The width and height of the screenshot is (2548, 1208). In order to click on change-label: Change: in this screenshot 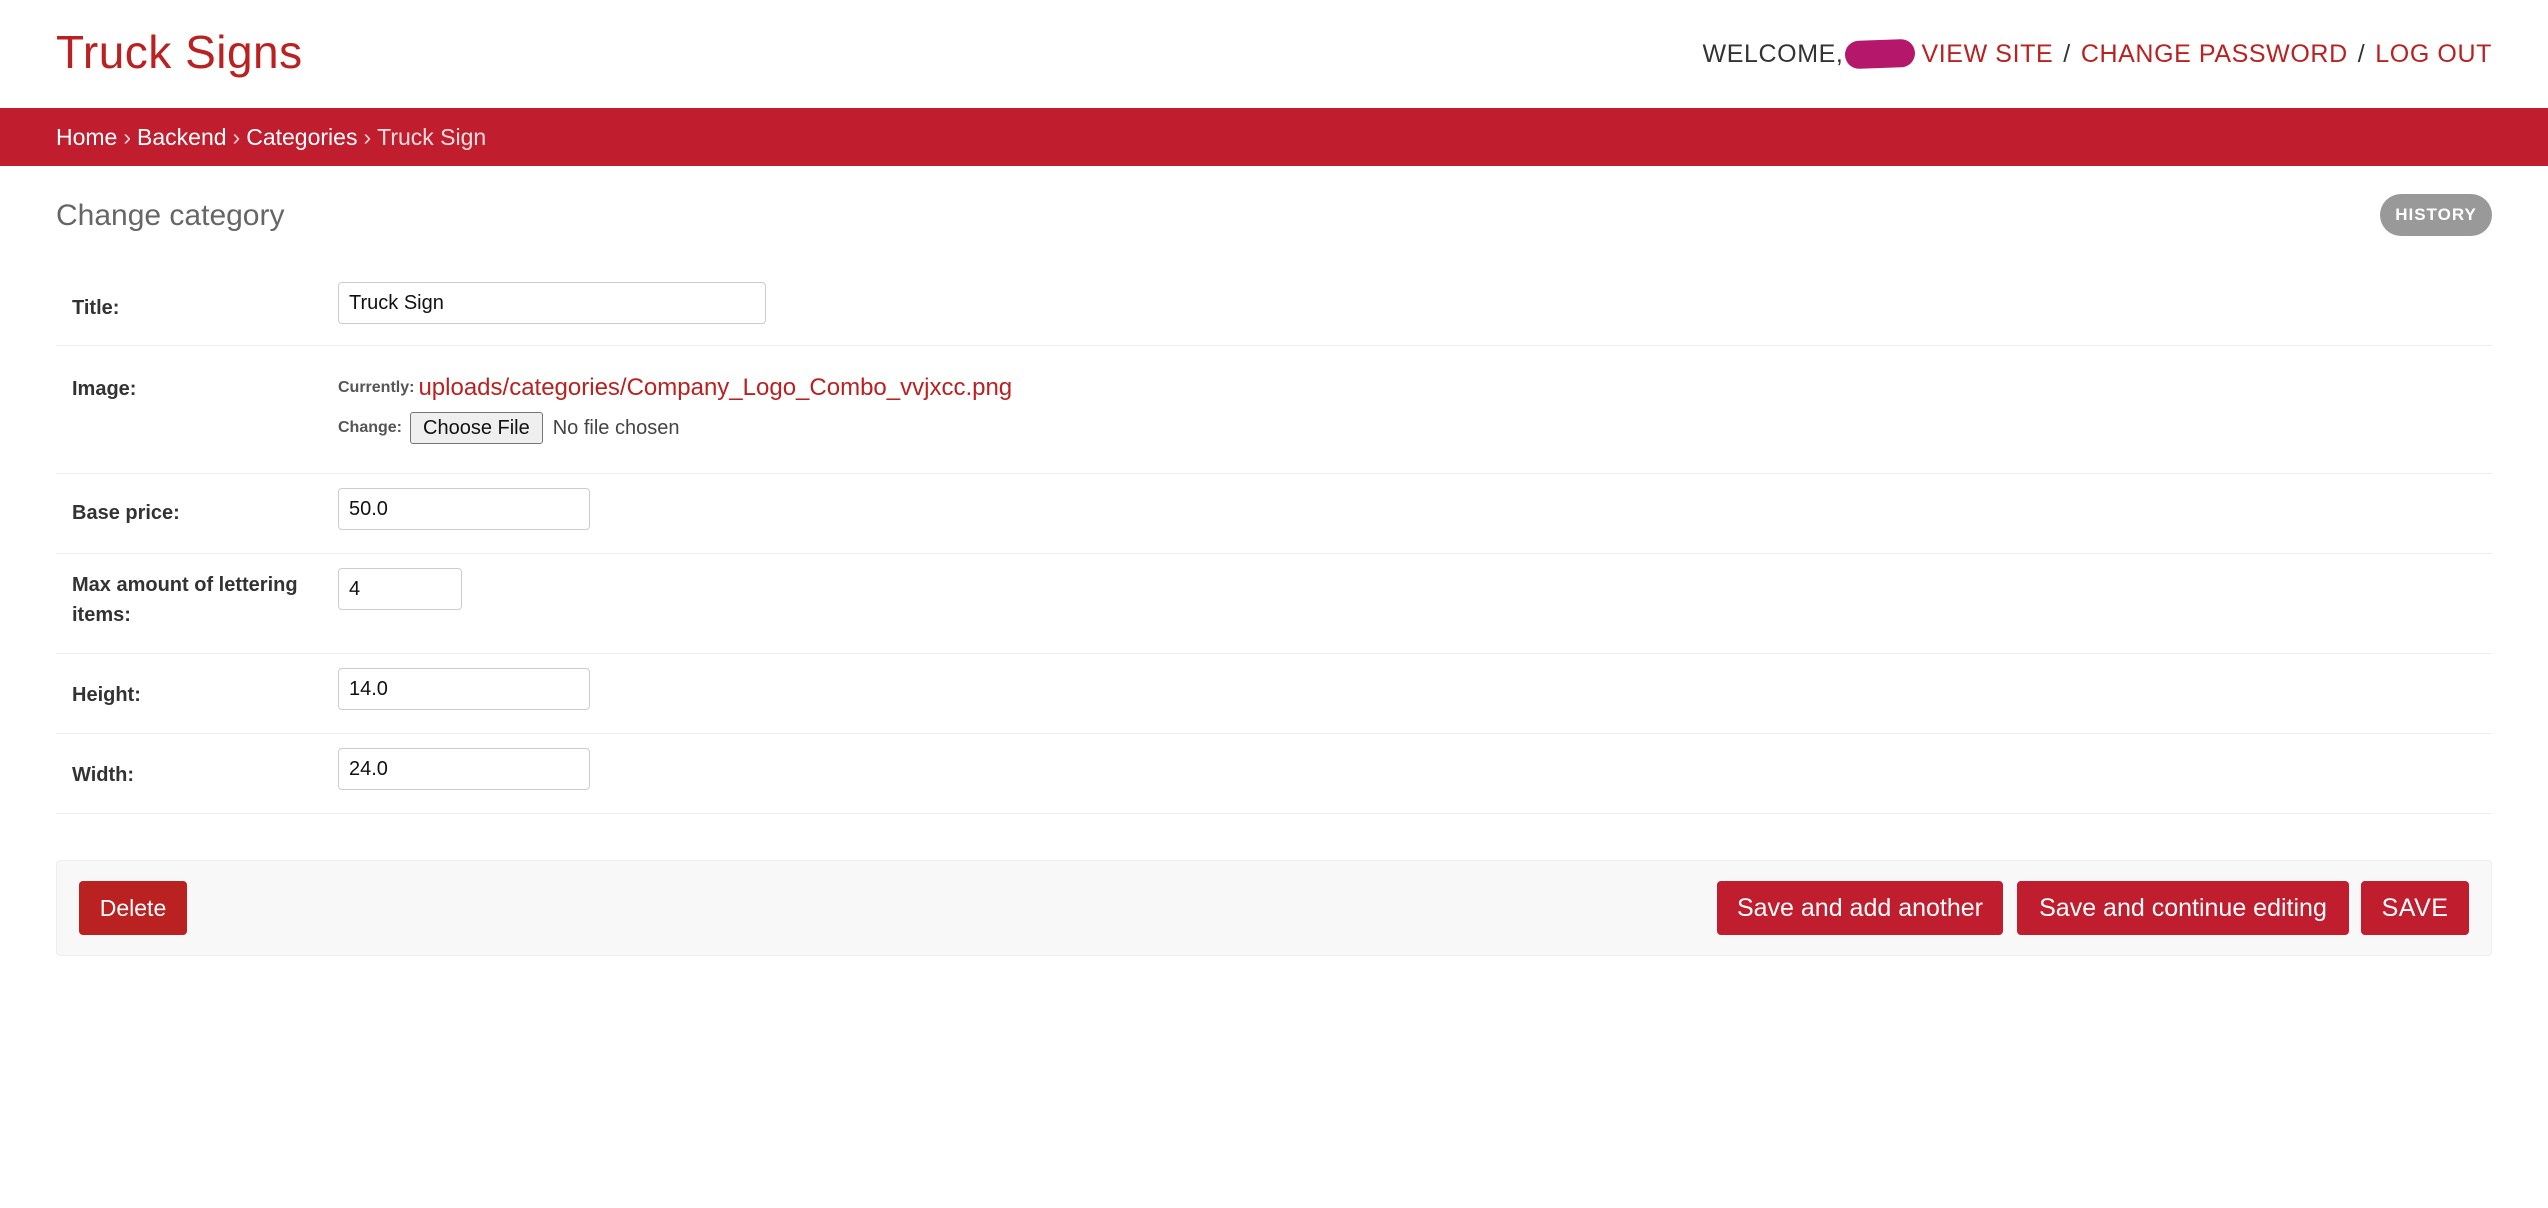, I will do `click(370, 427)`.